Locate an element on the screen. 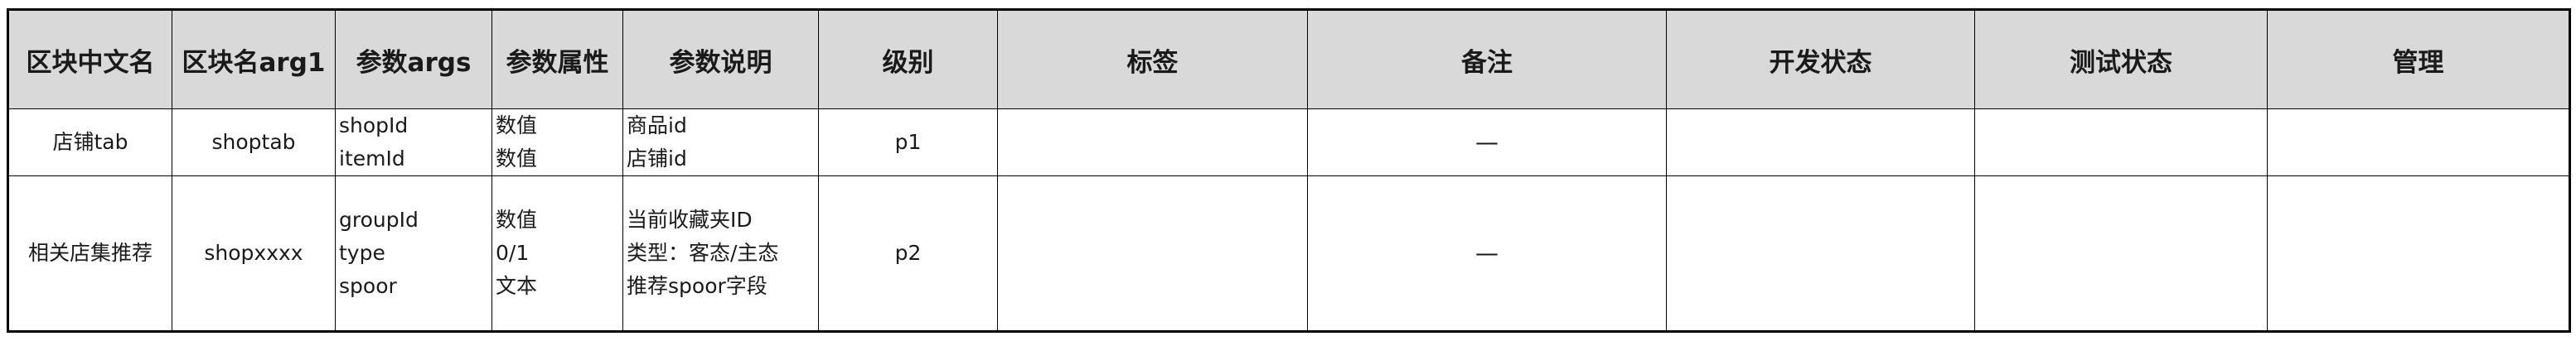 The height and width of the screenshot is (341, 2576). arg-type: 0/1 is located at coordinates (513, 253).